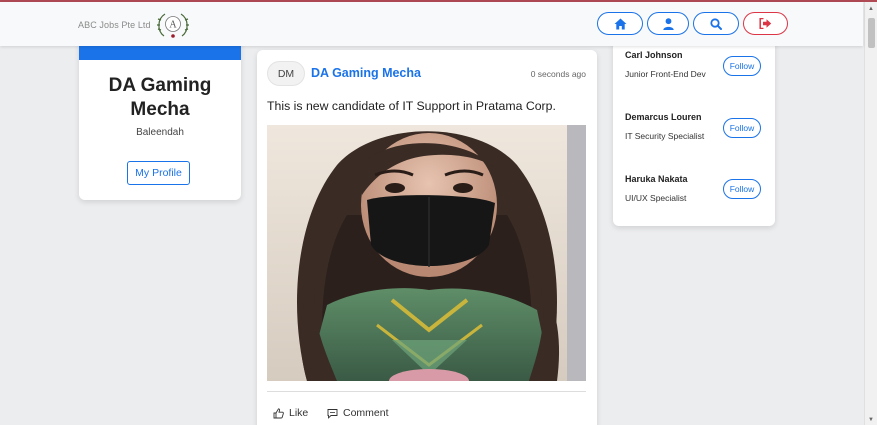 Image resolution: width=877 pixels, height=425 pixels. What do you see at coordinates (558, 74) in the screenshot?
I see `post-timestamp: 0 seconds ago` at bounding box center [558, 74].